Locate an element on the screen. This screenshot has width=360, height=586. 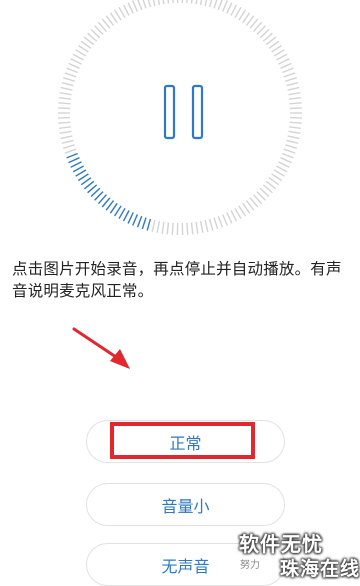
instruction-text: 点击图片开始录音，再点停止并自动播放。有声音说明麦克风正常。 is located at coordinates (181, 280).